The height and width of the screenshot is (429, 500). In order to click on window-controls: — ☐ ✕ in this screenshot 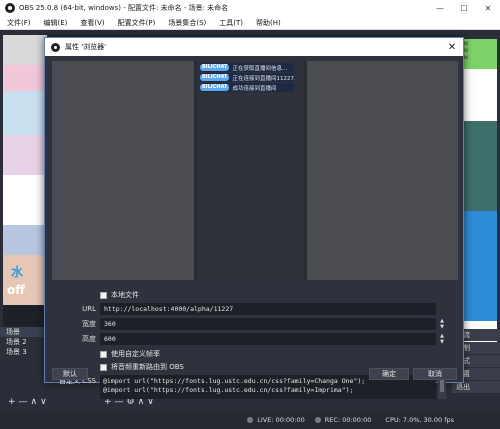, I will do `click(464, 8)`.